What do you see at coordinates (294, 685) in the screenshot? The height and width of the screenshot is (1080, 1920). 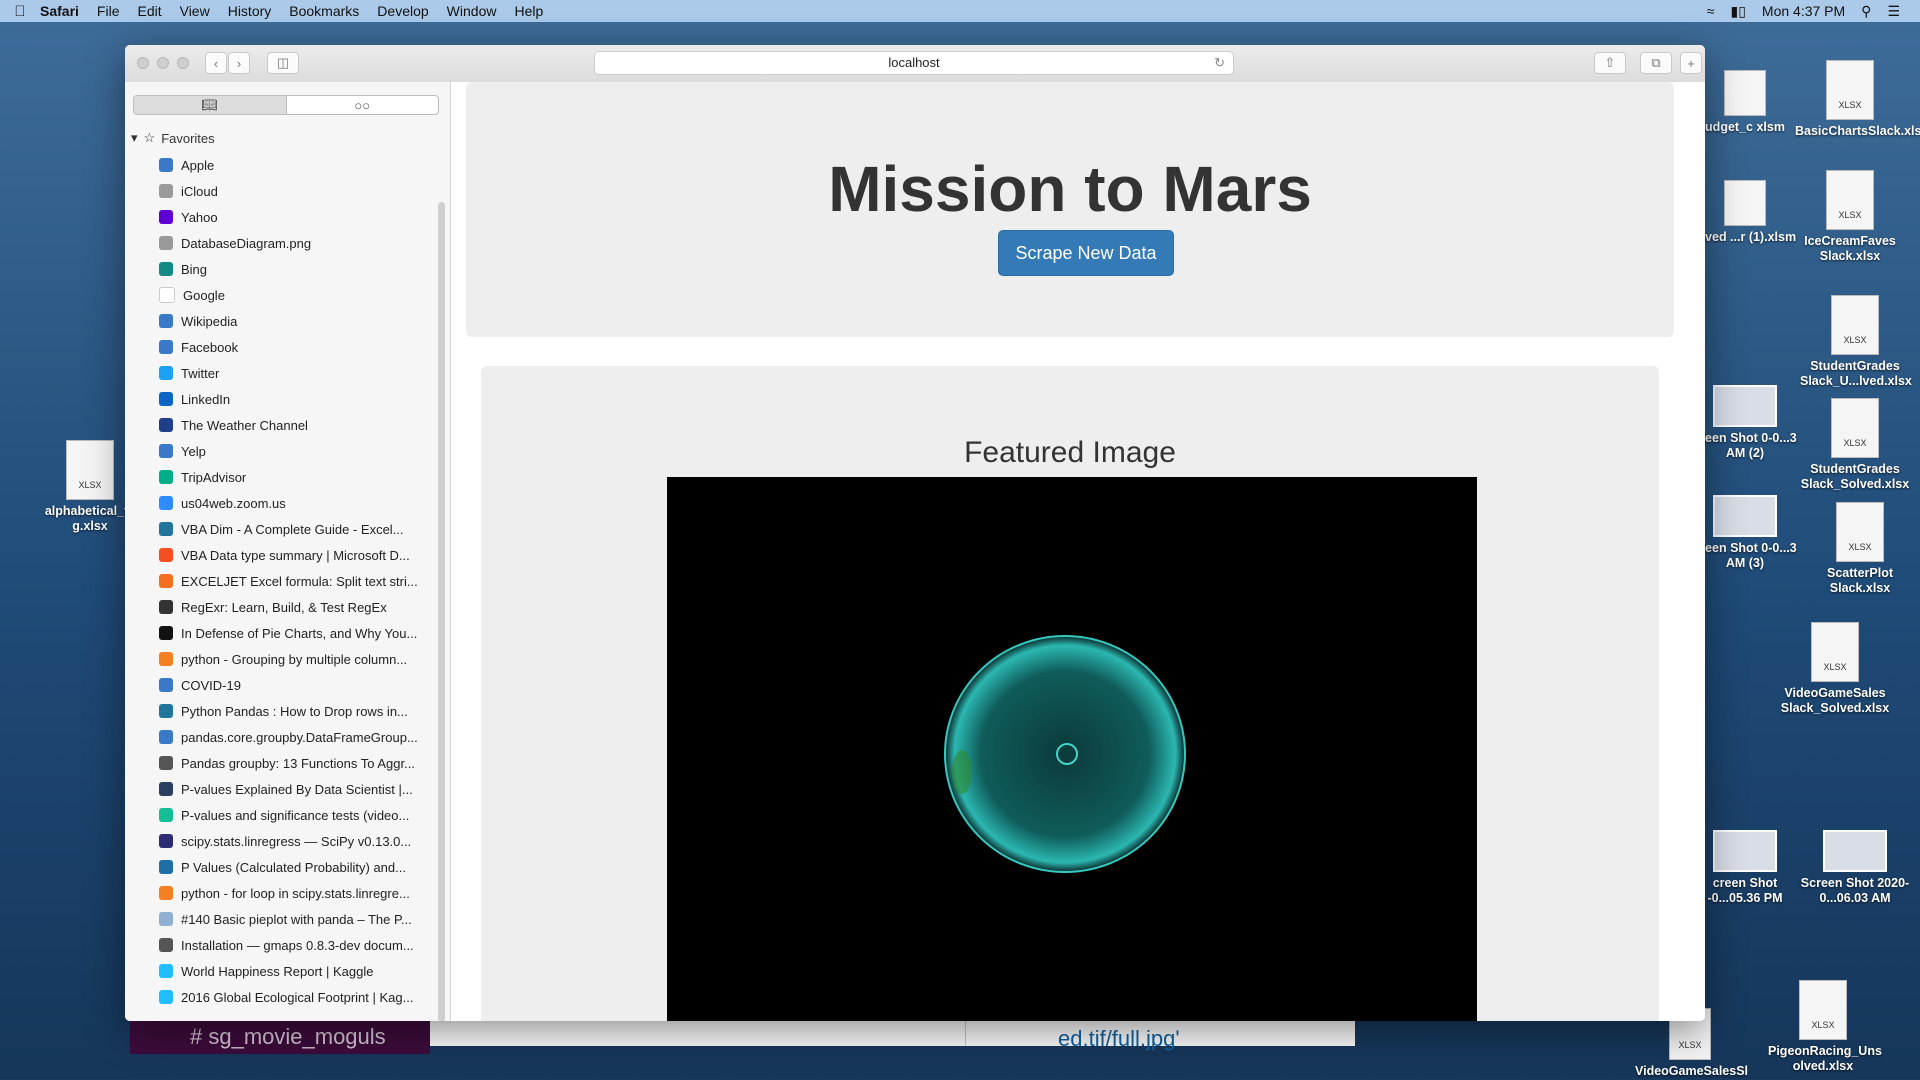 I see `sidebar-bookmark-item: COVID-19` at bounding box center [294, 685].